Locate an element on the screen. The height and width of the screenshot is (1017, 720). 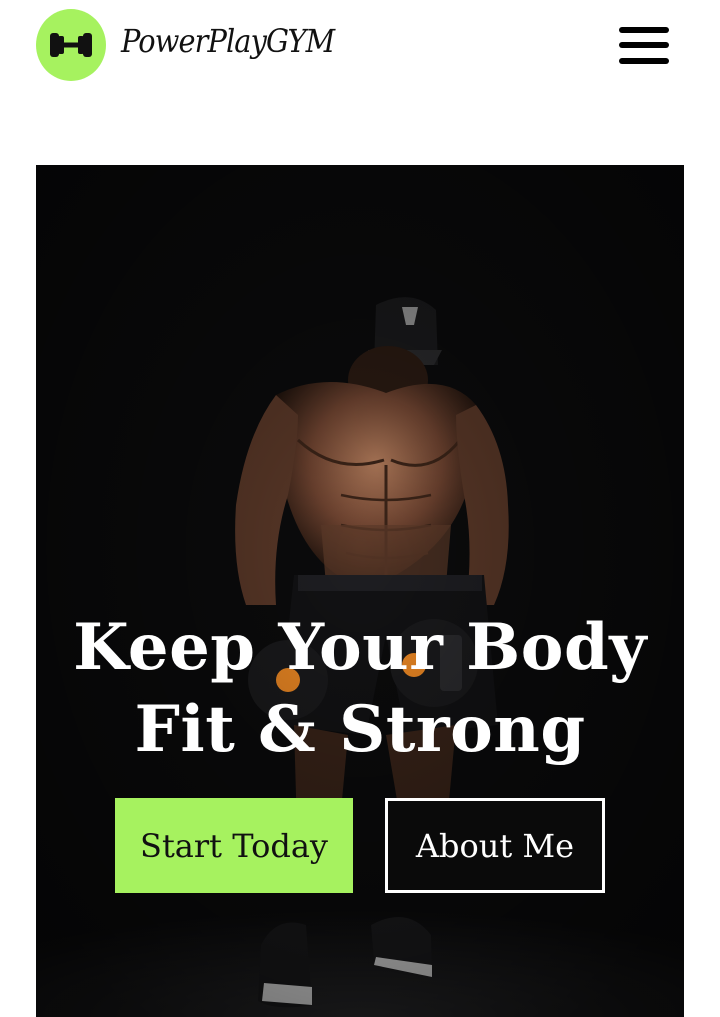
logo is located at coordinates (71, 45).